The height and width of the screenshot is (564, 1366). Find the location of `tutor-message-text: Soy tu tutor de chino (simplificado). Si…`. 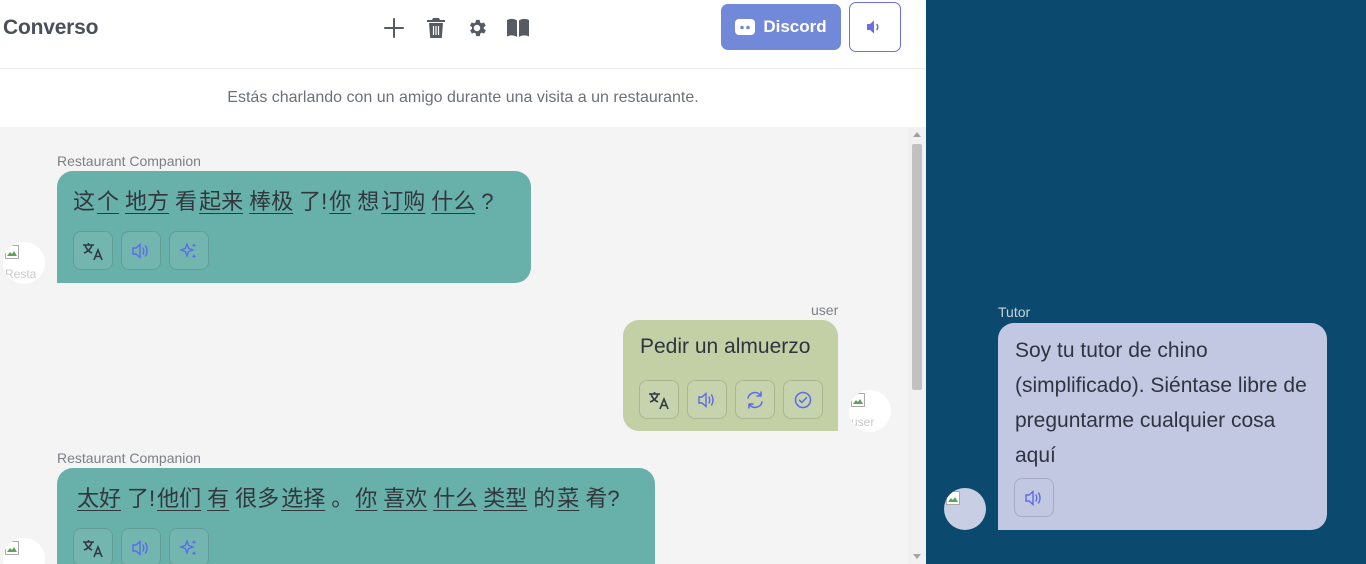

tutor-message-text: Soy tu tutor de chino (simplificado). Si… is located at coordinates (1161, 403).